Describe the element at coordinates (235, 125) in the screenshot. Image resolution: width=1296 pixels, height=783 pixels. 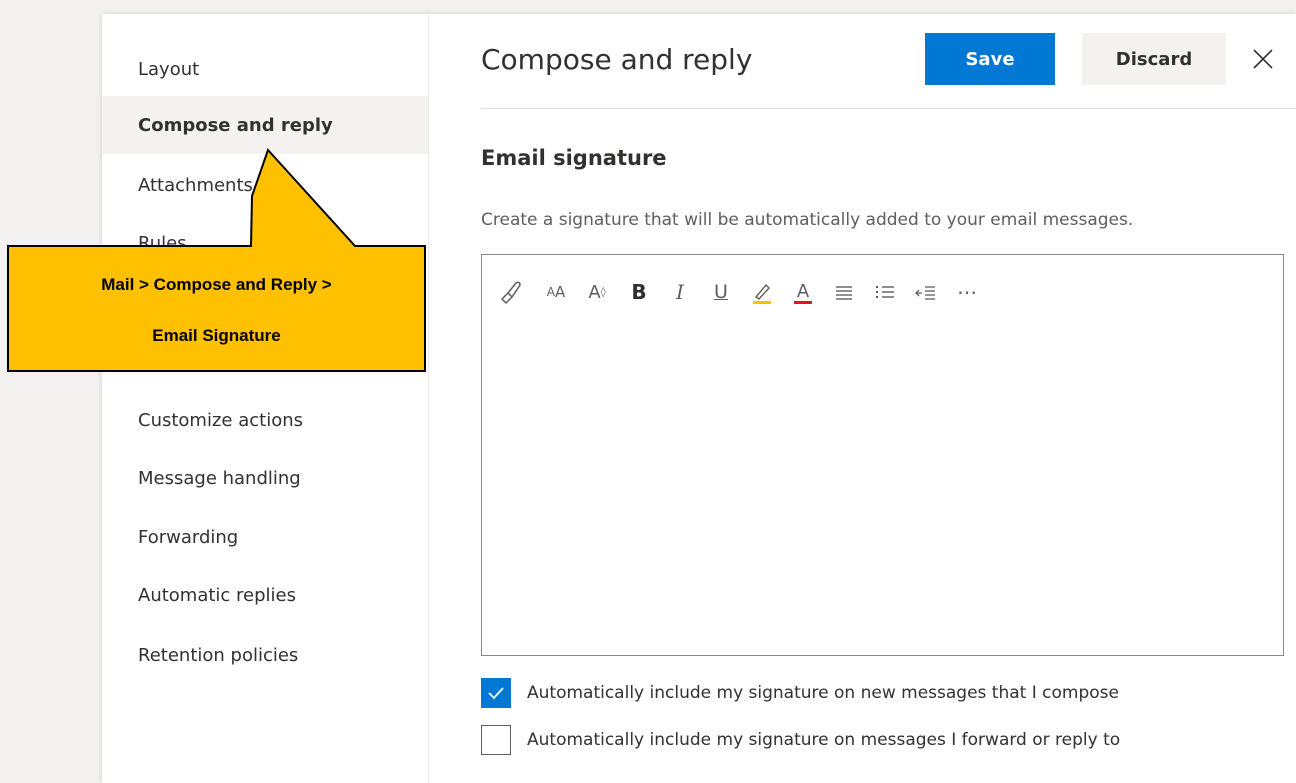
I see `nav-item-label: Compose and reply` at that location.